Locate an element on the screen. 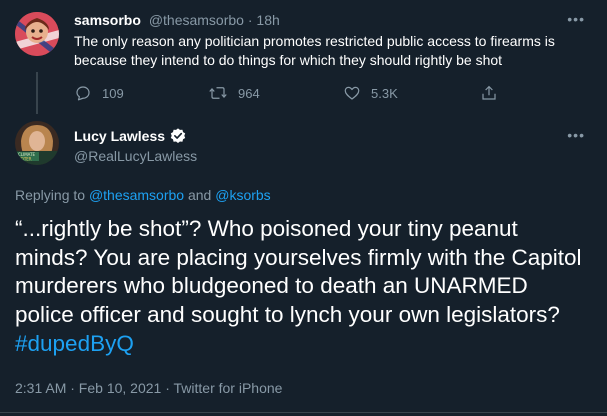  tweet-time: 18h is located at coordinates (267, 20).